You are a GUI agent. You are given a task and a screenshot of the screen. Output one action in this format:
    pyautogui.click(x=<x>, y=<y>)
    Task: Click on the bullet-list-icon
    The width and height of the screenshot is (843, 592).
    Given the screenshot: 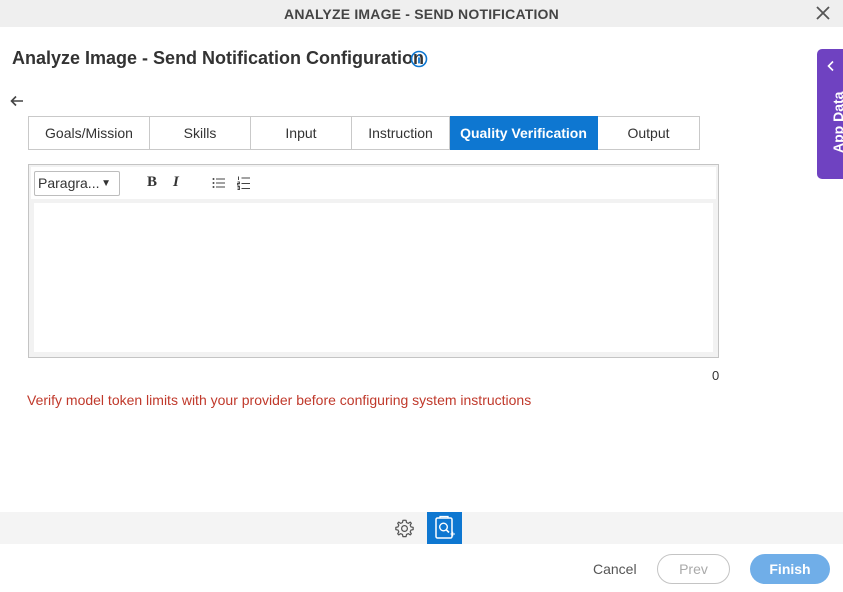 What is the action you would take?
    pyautogui.click(x=218, y=183)
    